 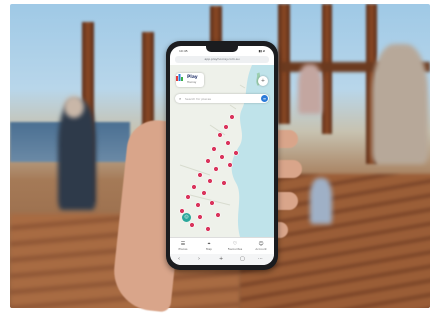 I want to click on nav-places: ☰ Places, so click(x=183, y=246).